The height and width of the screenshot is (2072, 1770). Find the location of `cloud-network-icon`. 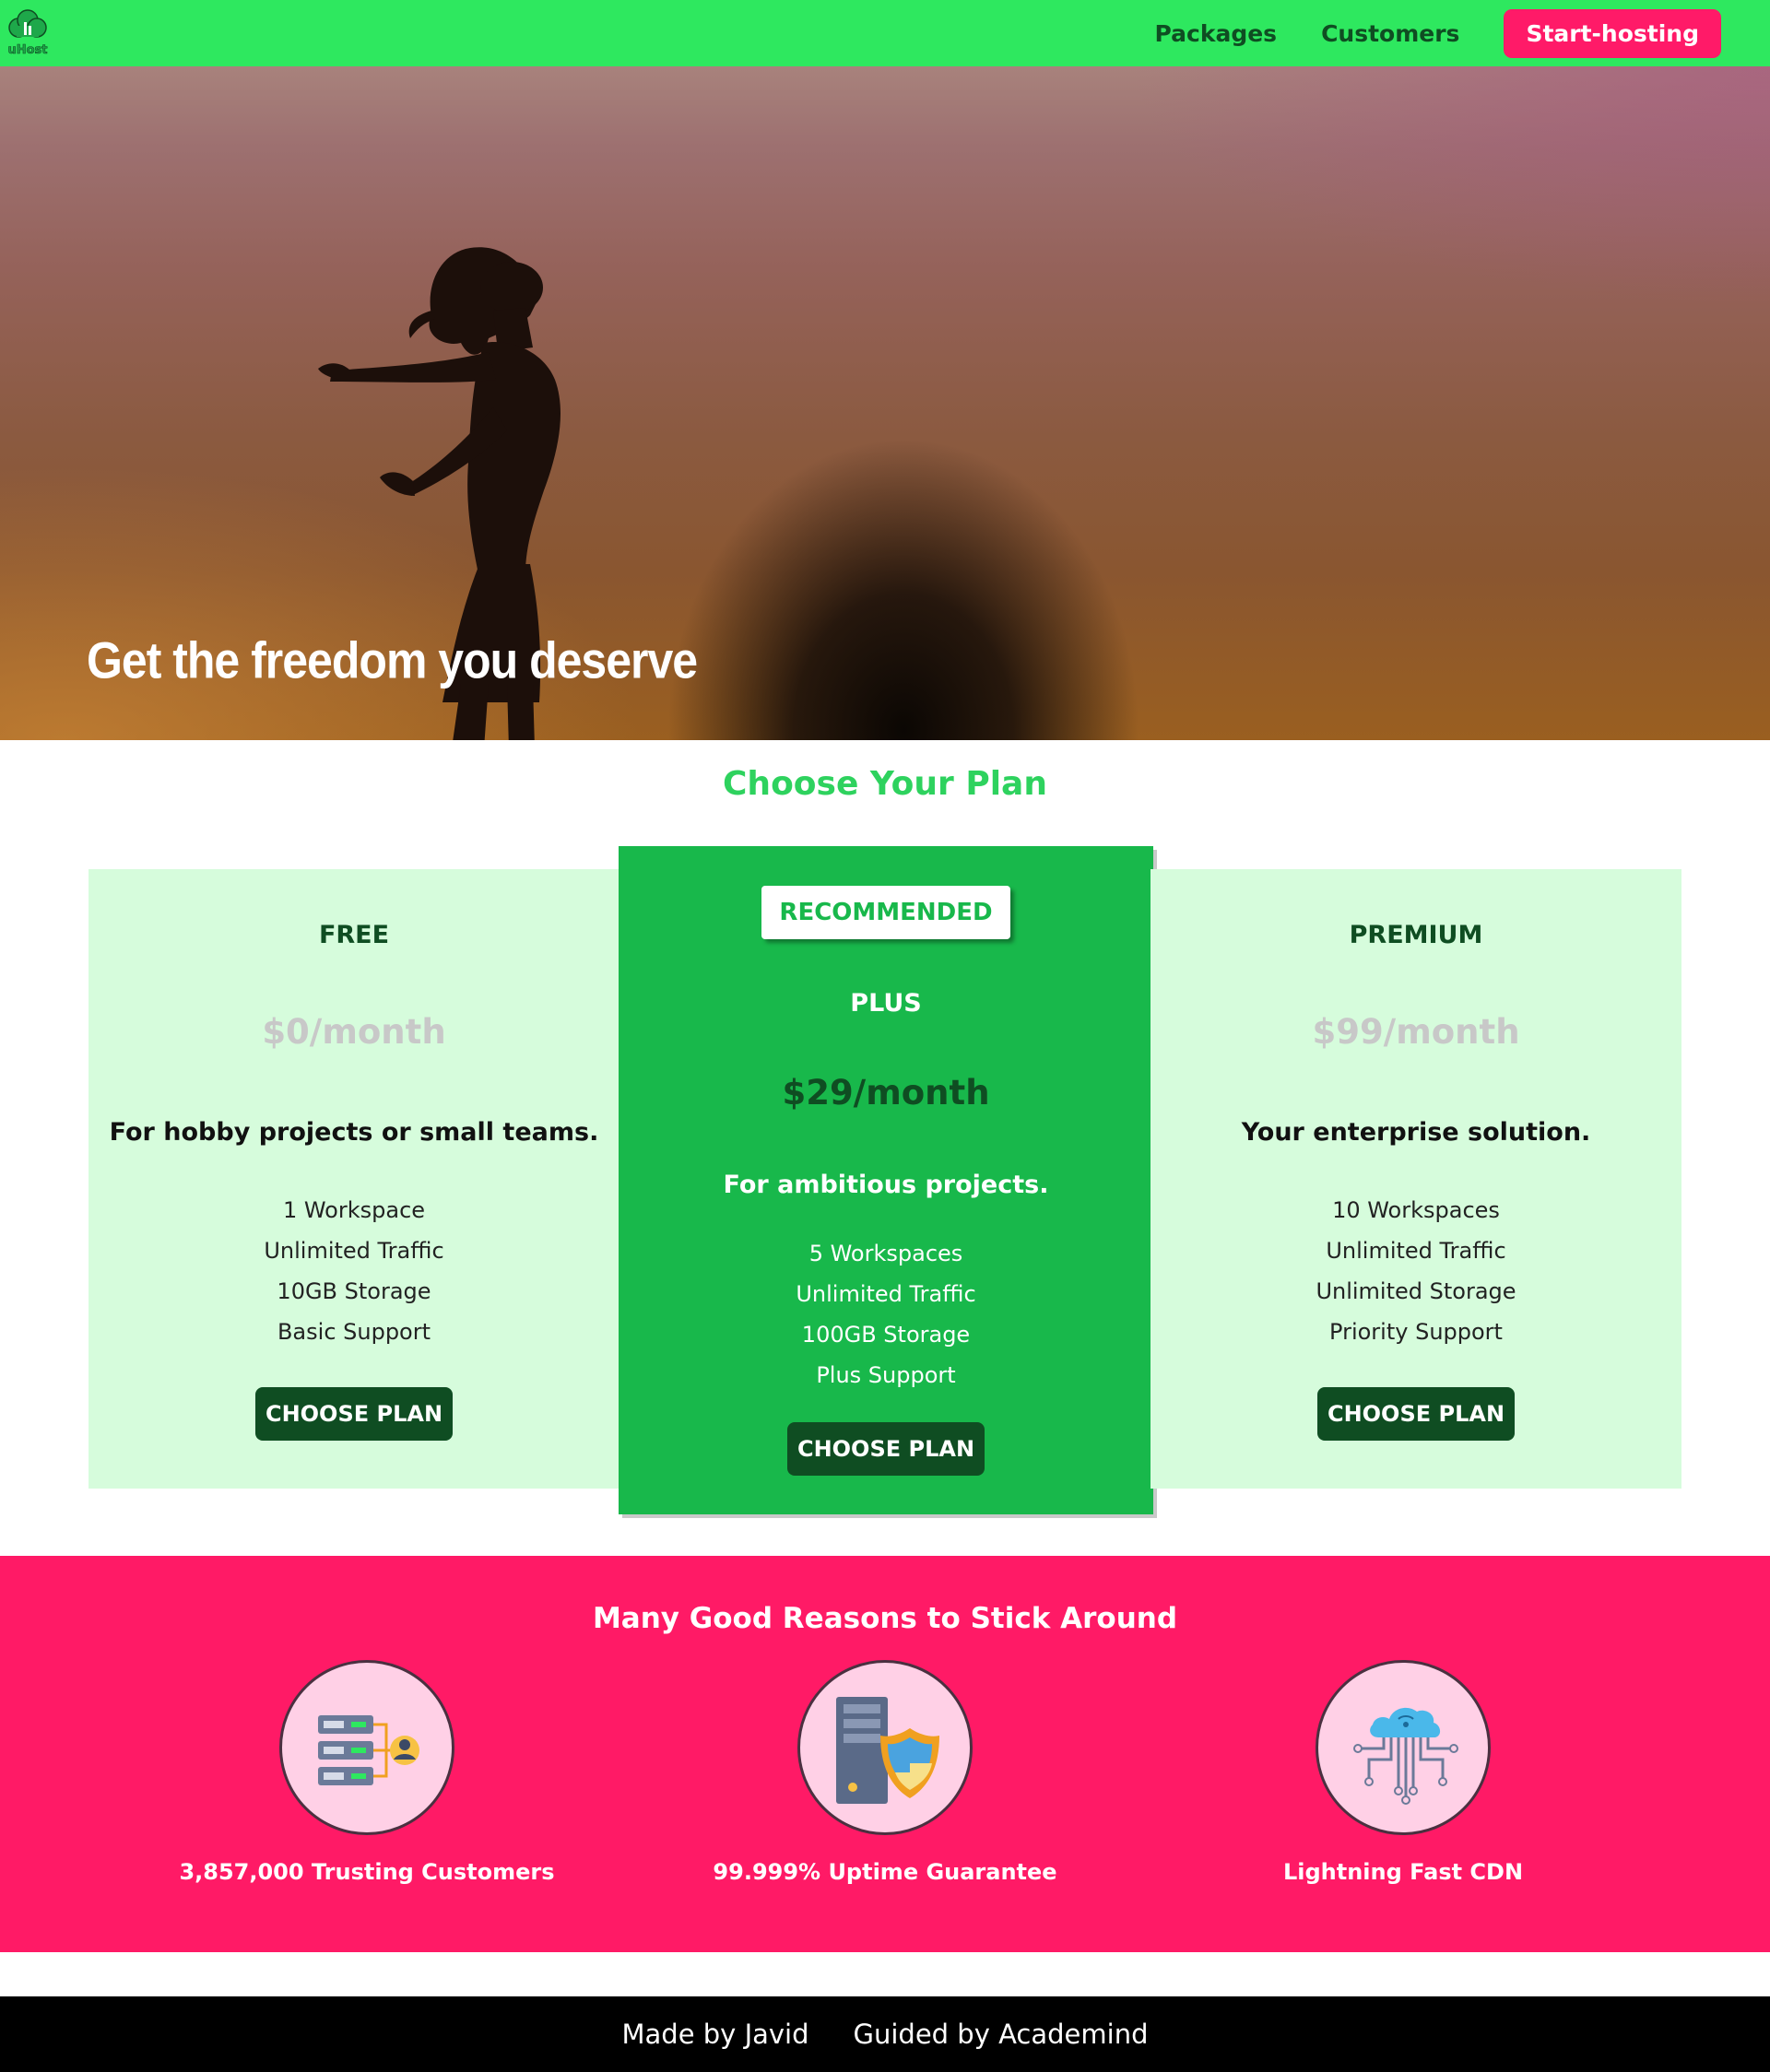

cloud-network-icon is located at coordinates (1405, 1756).